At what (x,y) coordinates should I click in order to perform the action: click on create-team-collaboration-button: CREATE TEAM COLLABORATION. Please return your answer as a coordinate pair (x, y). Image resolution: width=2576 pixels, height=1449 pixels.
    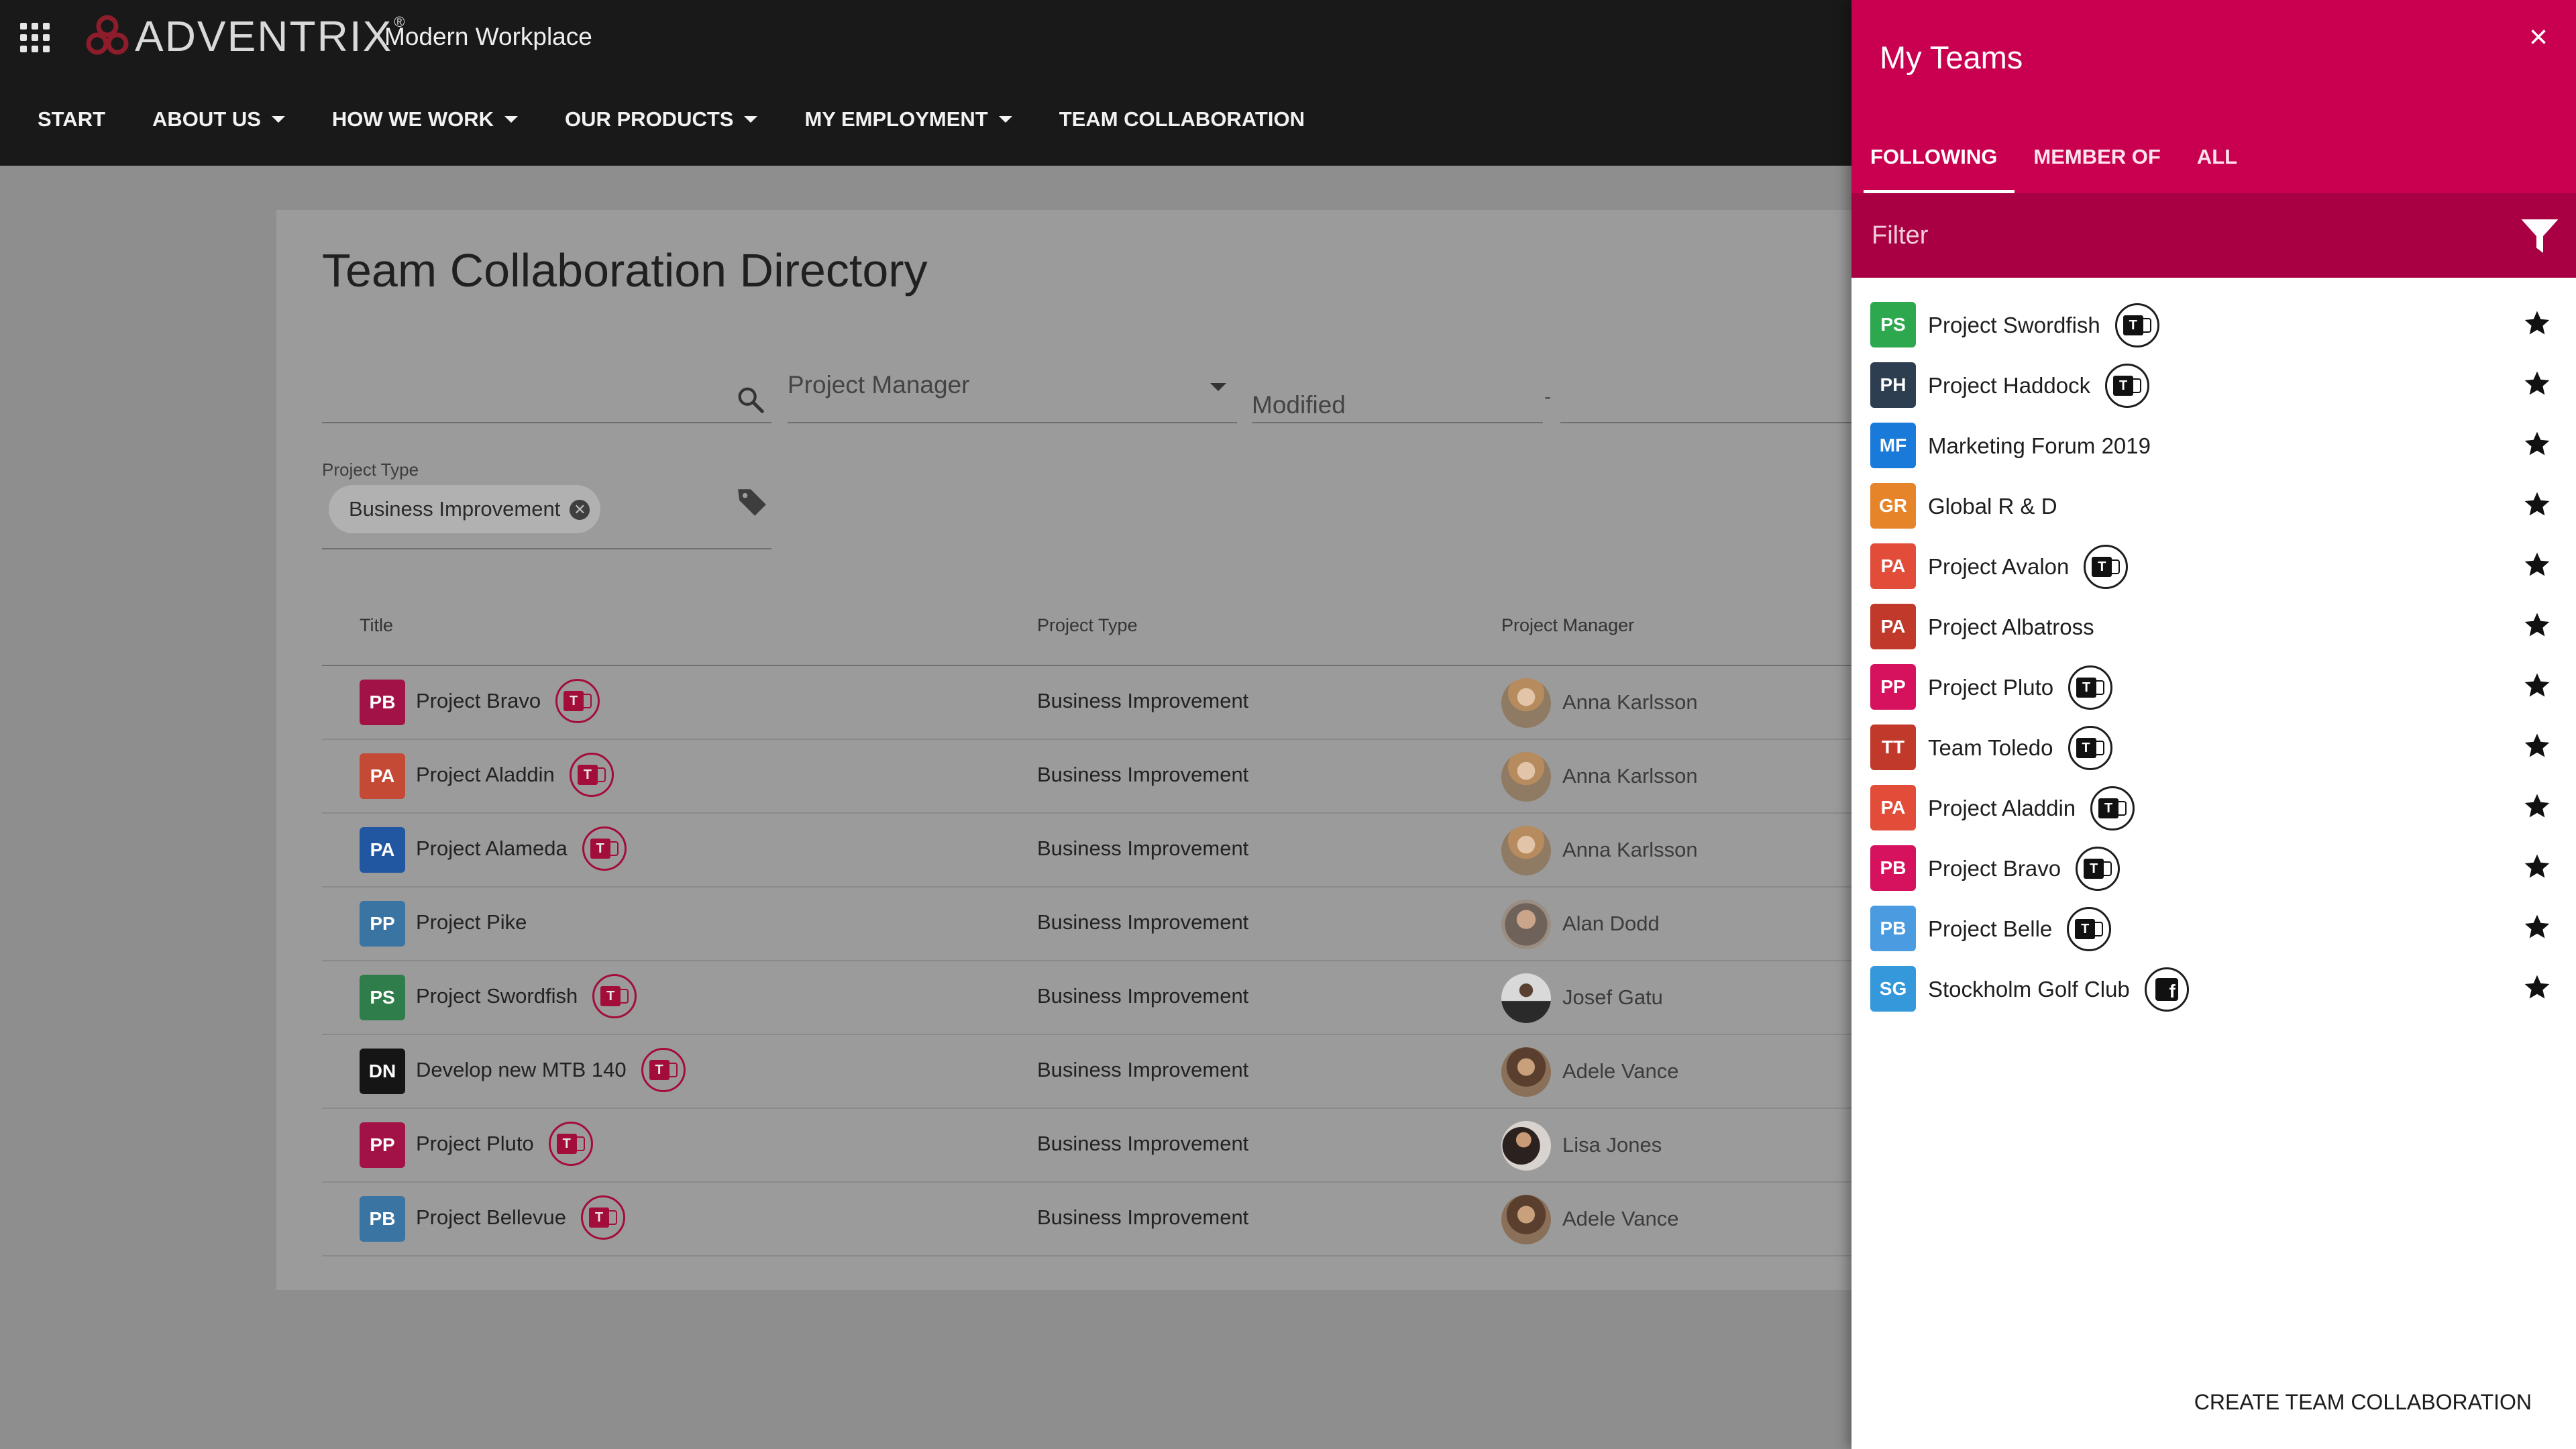
    Looking at the image, I should click on (2363, 1402).